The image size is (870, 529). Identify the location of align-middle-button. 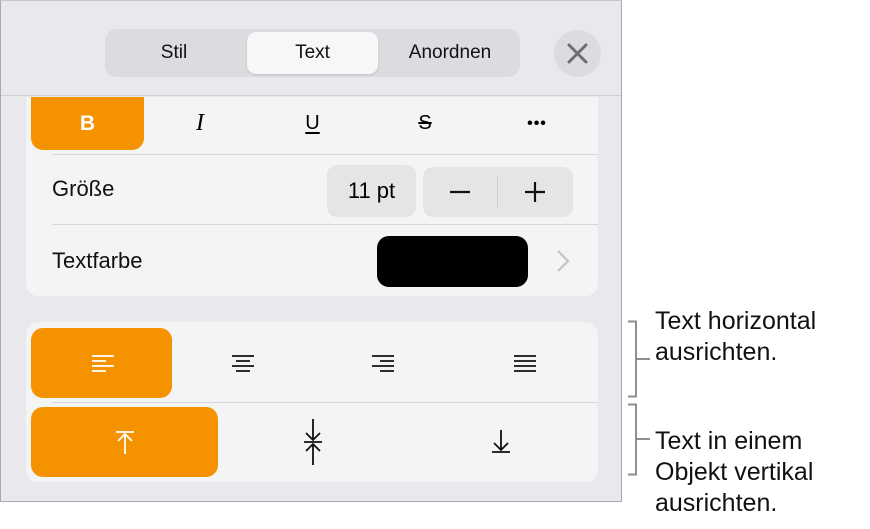
(312, 442).